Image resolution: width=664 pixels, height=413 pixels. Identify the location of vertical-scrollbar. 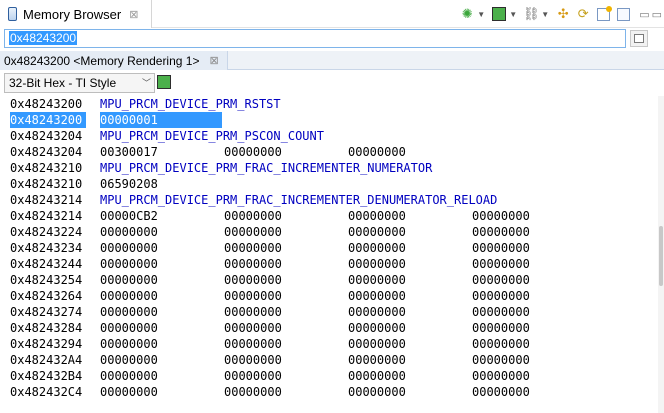
(661, 254).